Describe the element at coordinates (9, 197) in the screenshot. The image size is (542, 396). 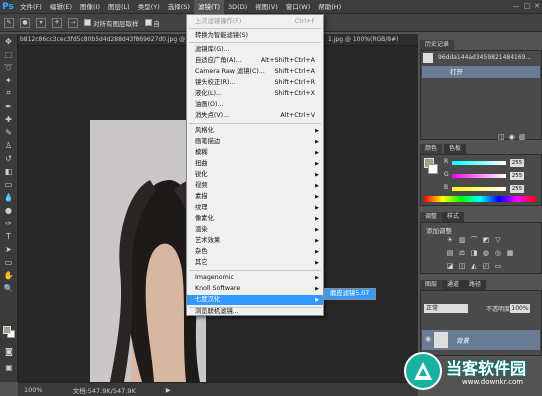
I see `blur-tool-icon: 💧` at that location.